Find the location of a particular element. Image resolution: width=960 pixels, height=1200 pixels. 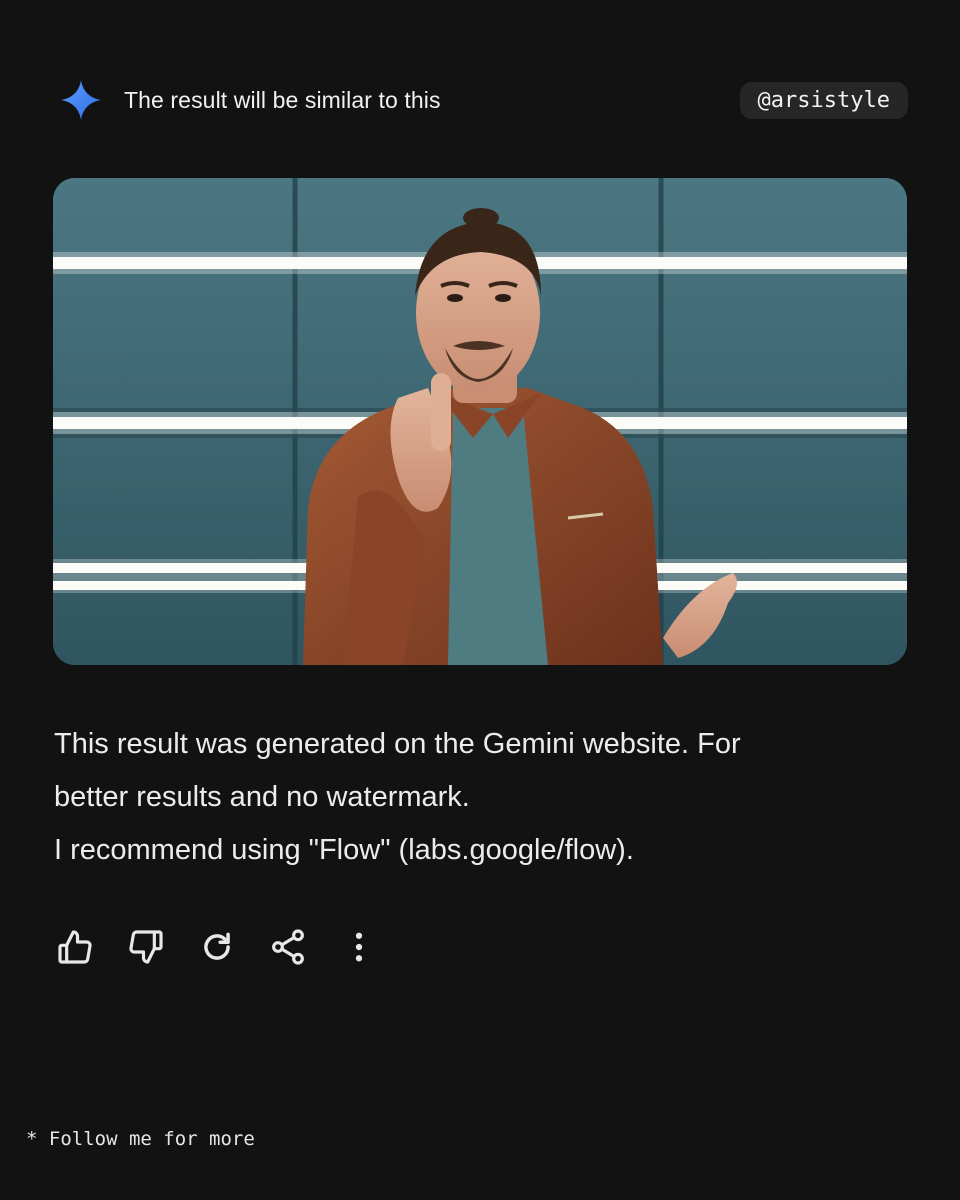

more-vert-icon is located at coordinates (359, 947).